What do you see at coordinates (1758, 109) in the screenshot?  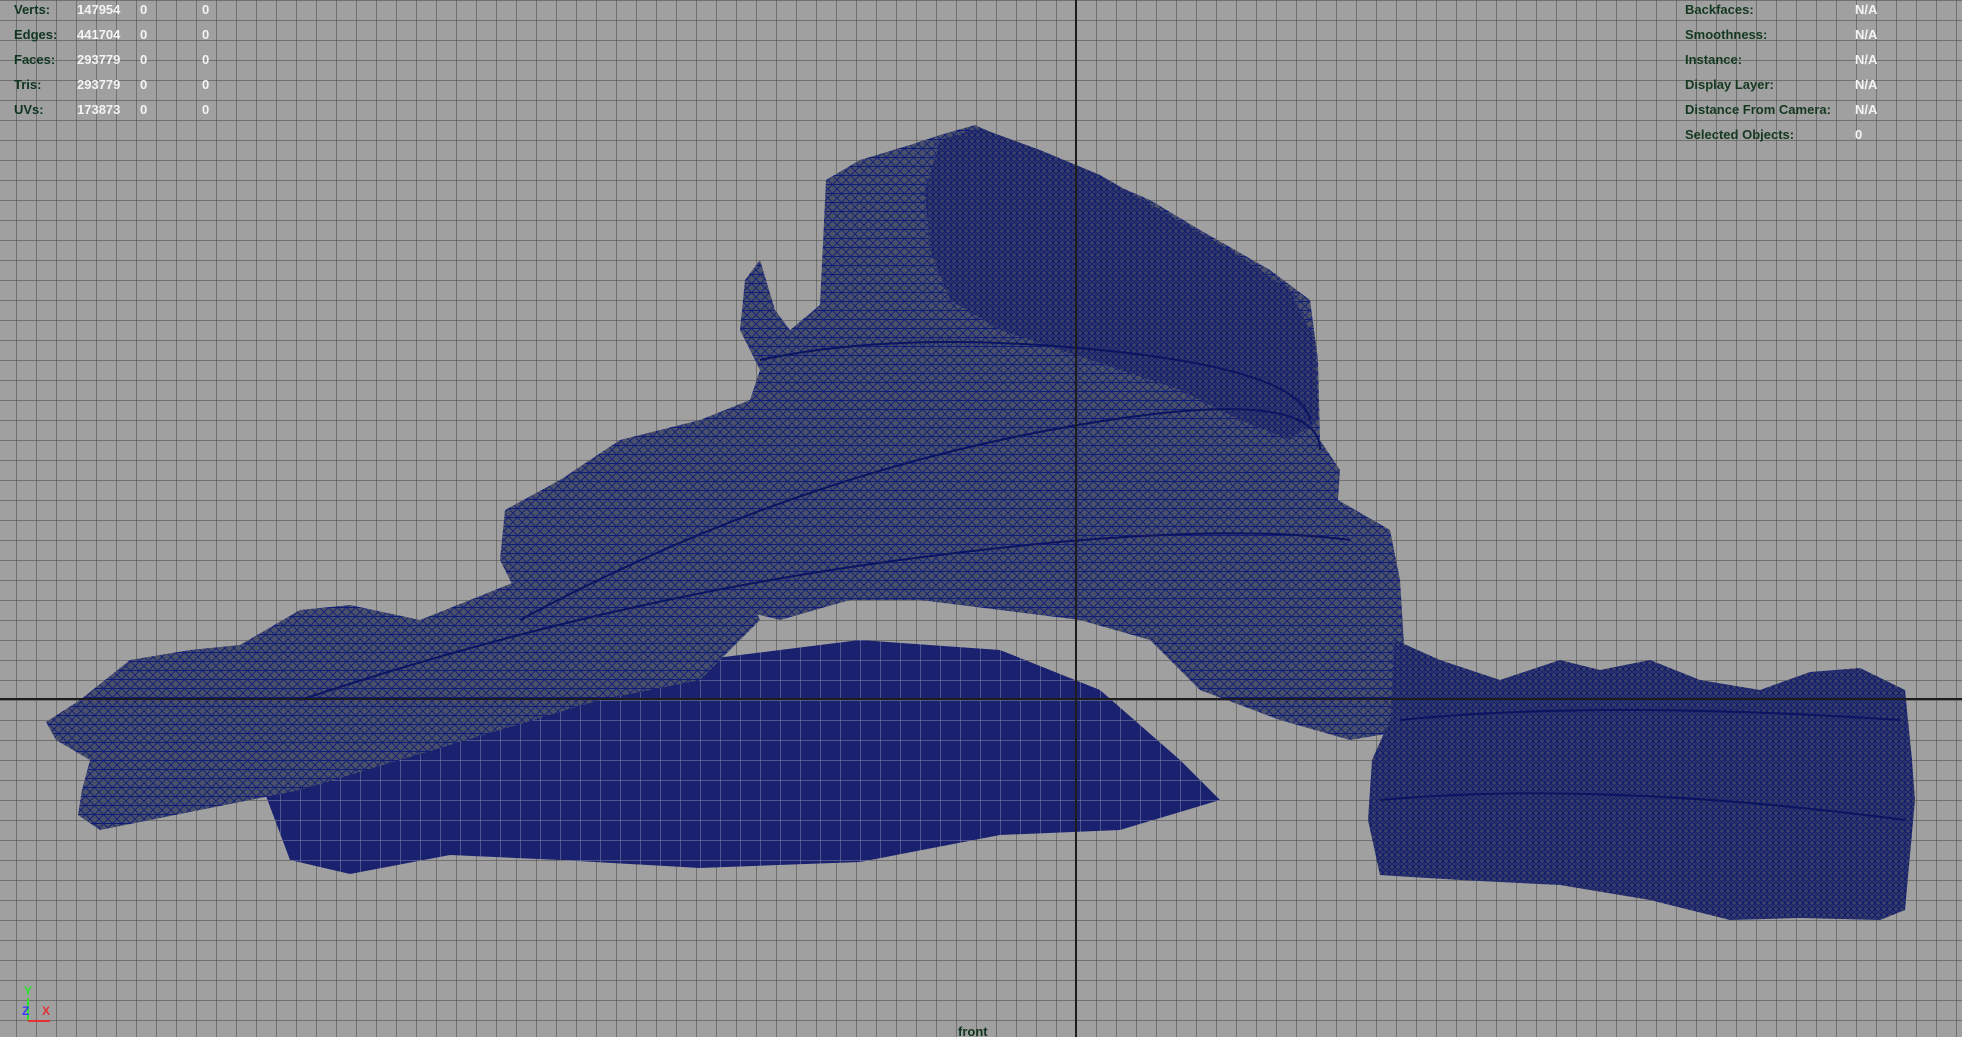 I see `hud-label: Distance From Camera:` at bounding box center [1758, 109].